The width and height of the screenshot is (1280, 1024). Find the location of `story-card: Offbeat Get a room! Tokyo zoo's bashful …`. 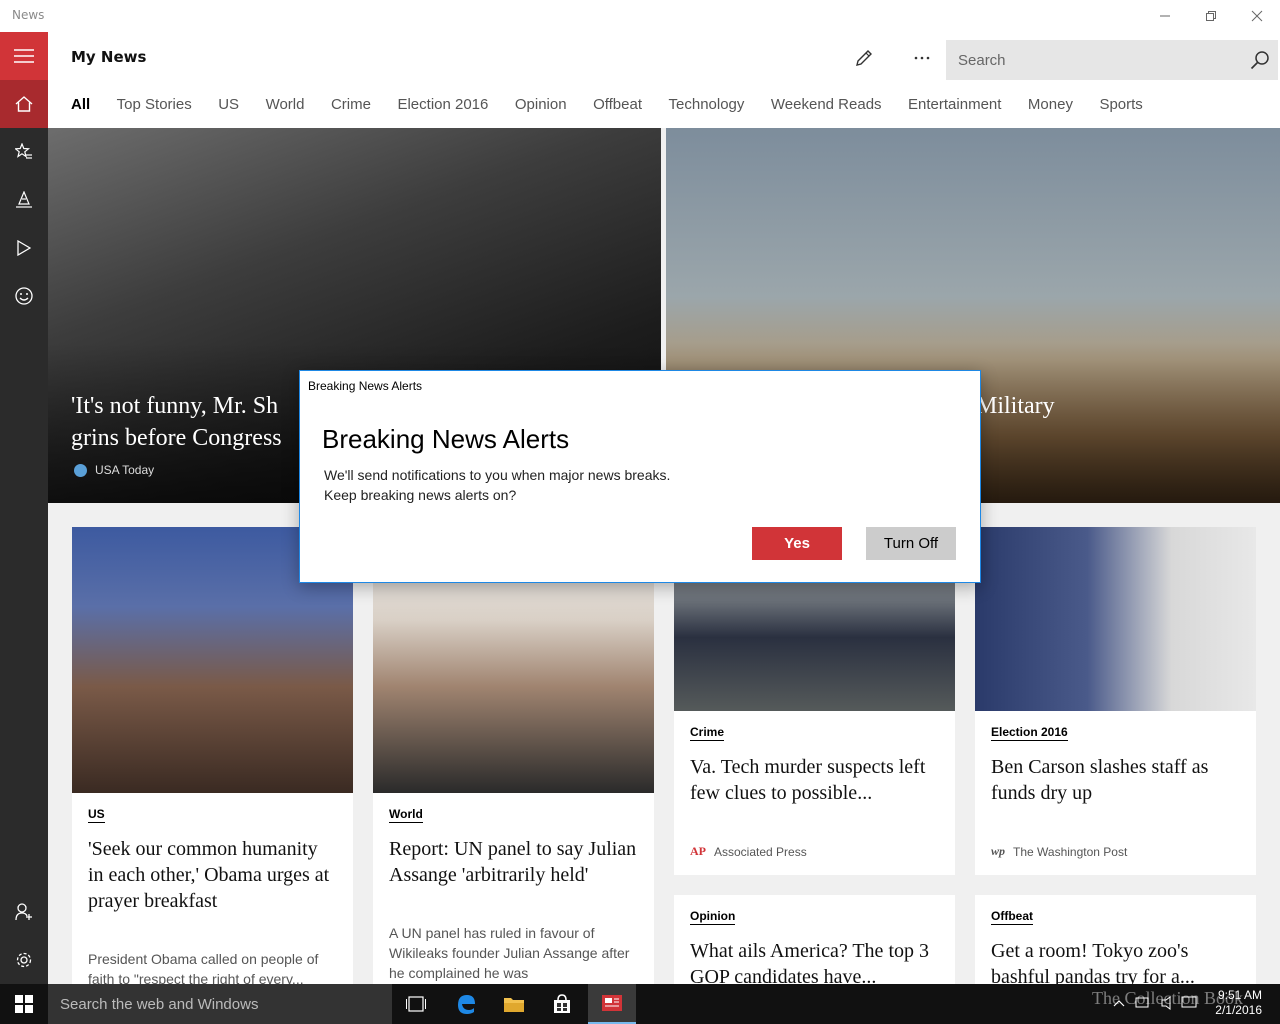

story-card: Offbeat Get a room! Tokyo zoo's bashful … is located at coordinates (1115, 939).